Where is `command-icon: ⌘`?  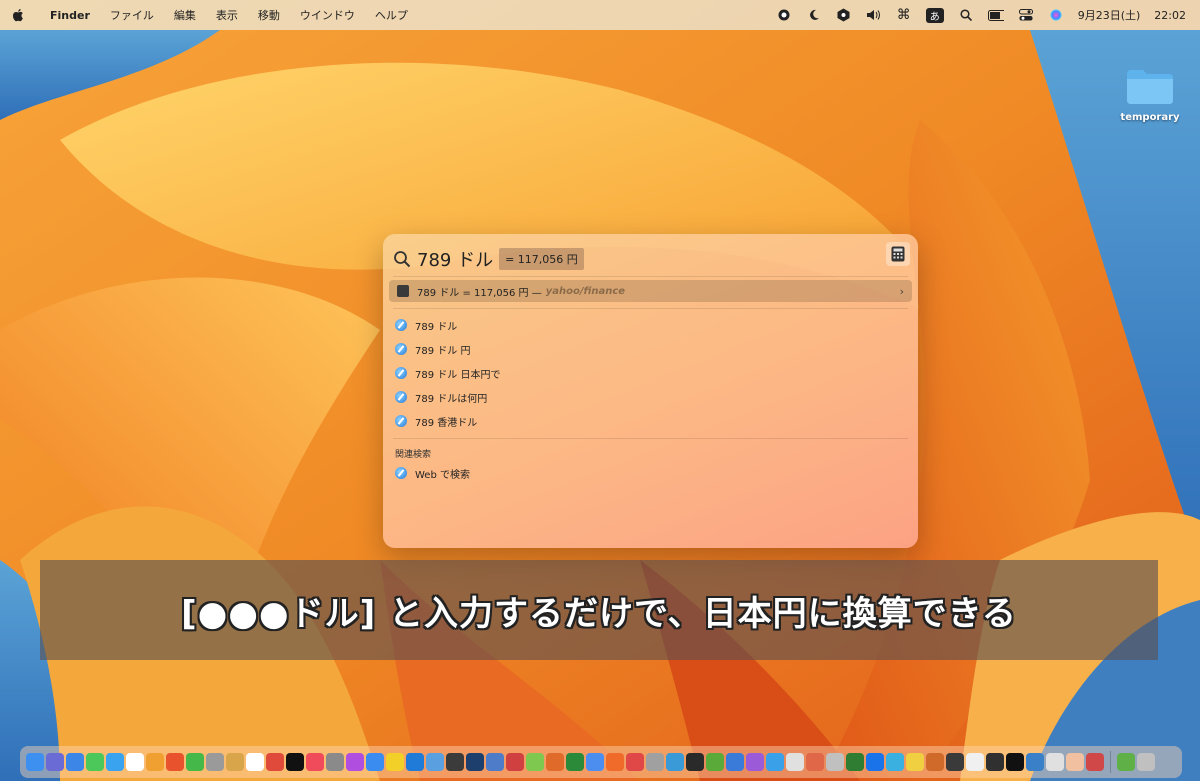 command-icon: ⌘ is located at coordinates (904, 15).